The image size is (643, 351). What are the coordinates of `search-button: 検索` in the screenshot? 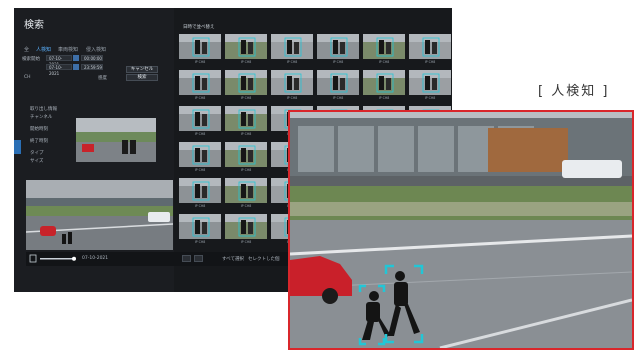 It's located at (142, 77).